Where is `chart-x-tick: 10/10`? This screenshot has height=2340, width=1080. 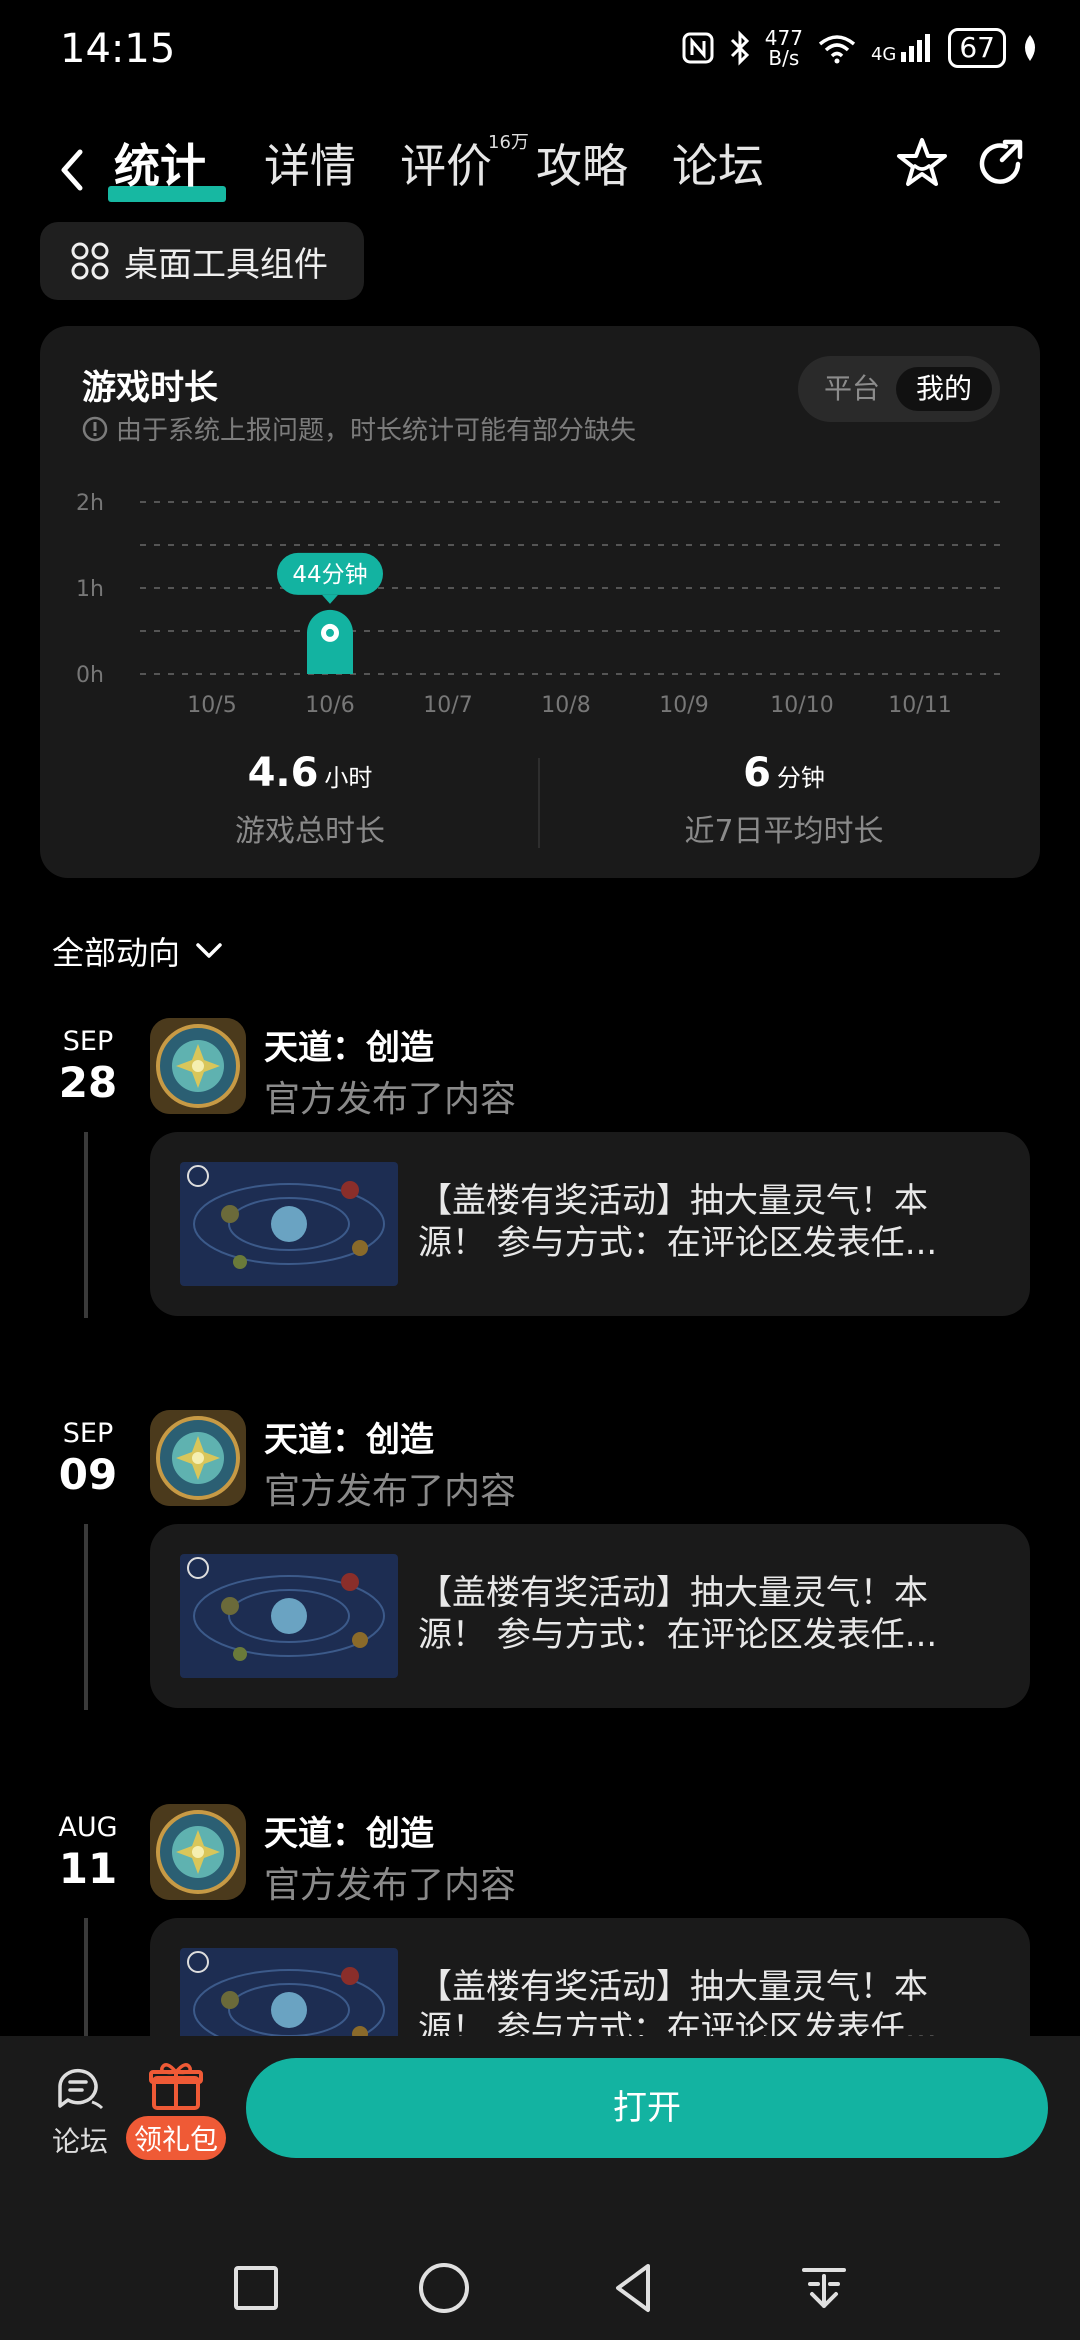 chart-x-tick: 10/10 is located at coordinates (801, 704).